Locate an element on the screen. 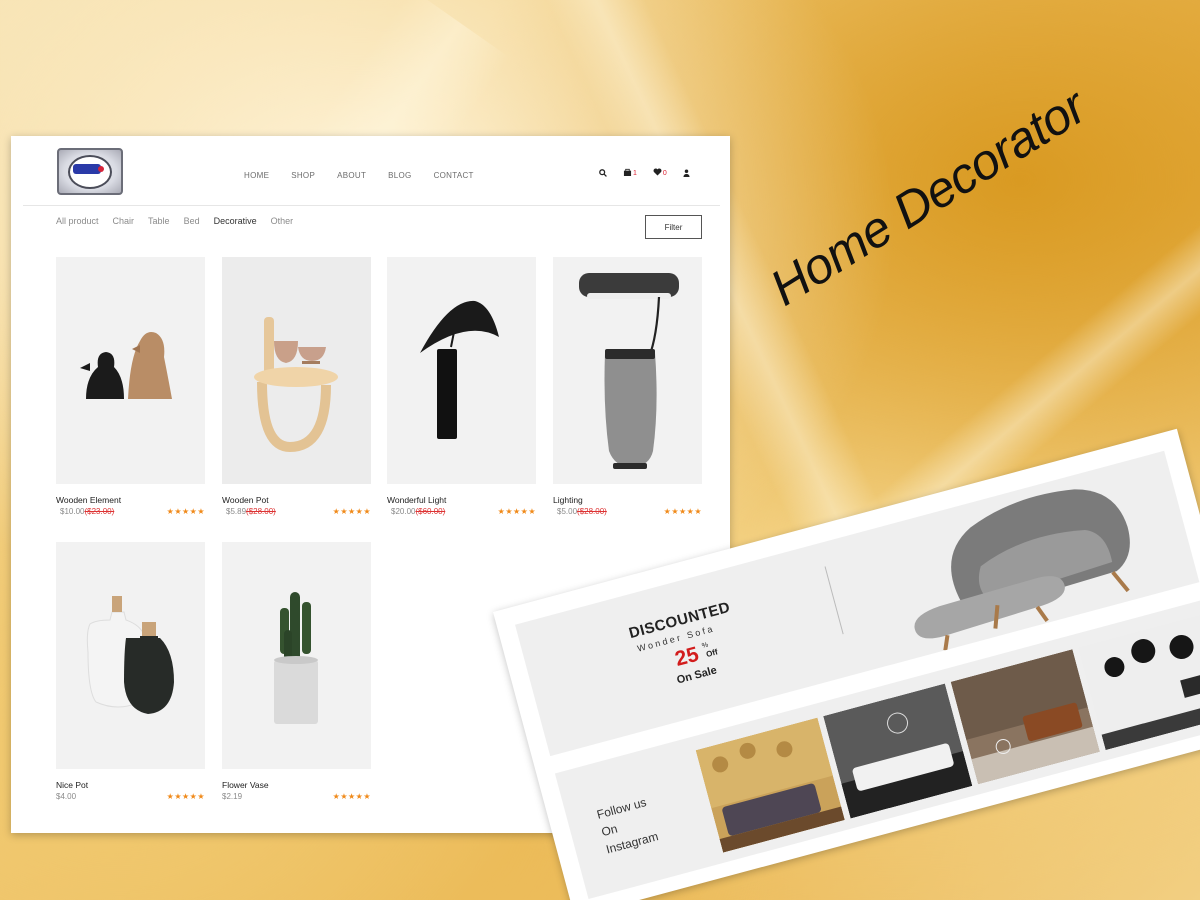 Image resolution: width=1200 pixels, height=900 pixels. product-image-wooden-pot is located at coordinates (296, 370).